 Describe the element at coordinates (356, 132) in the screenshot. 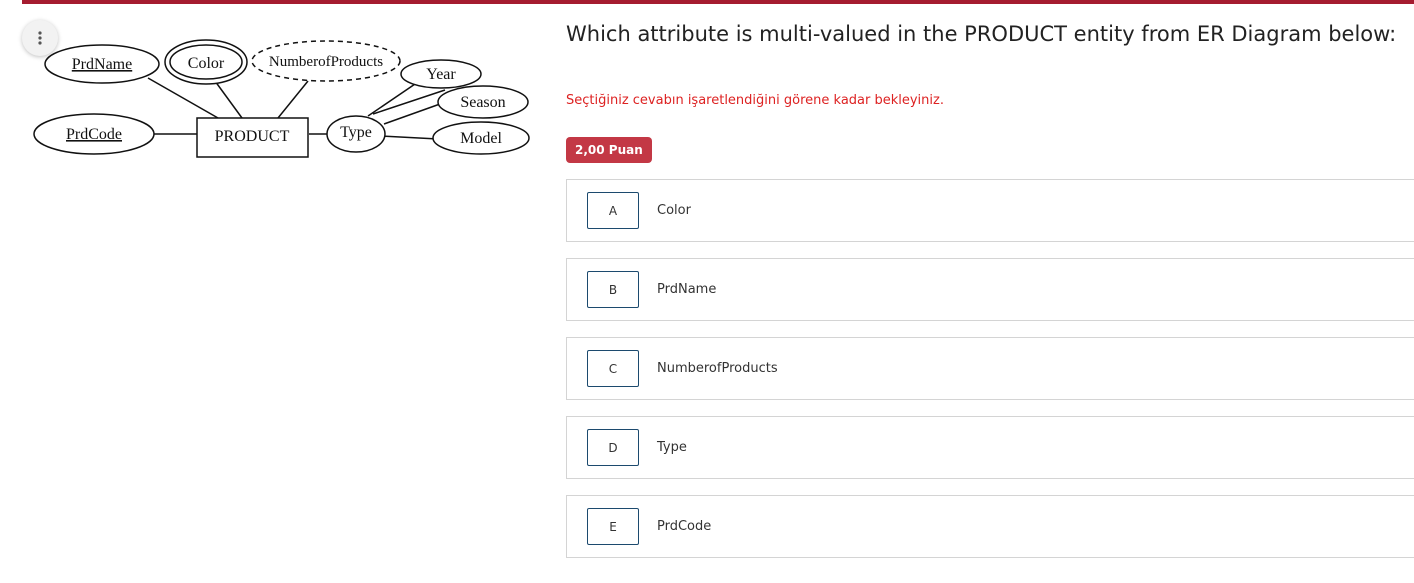

I see `attribute-type: Type` at that location.